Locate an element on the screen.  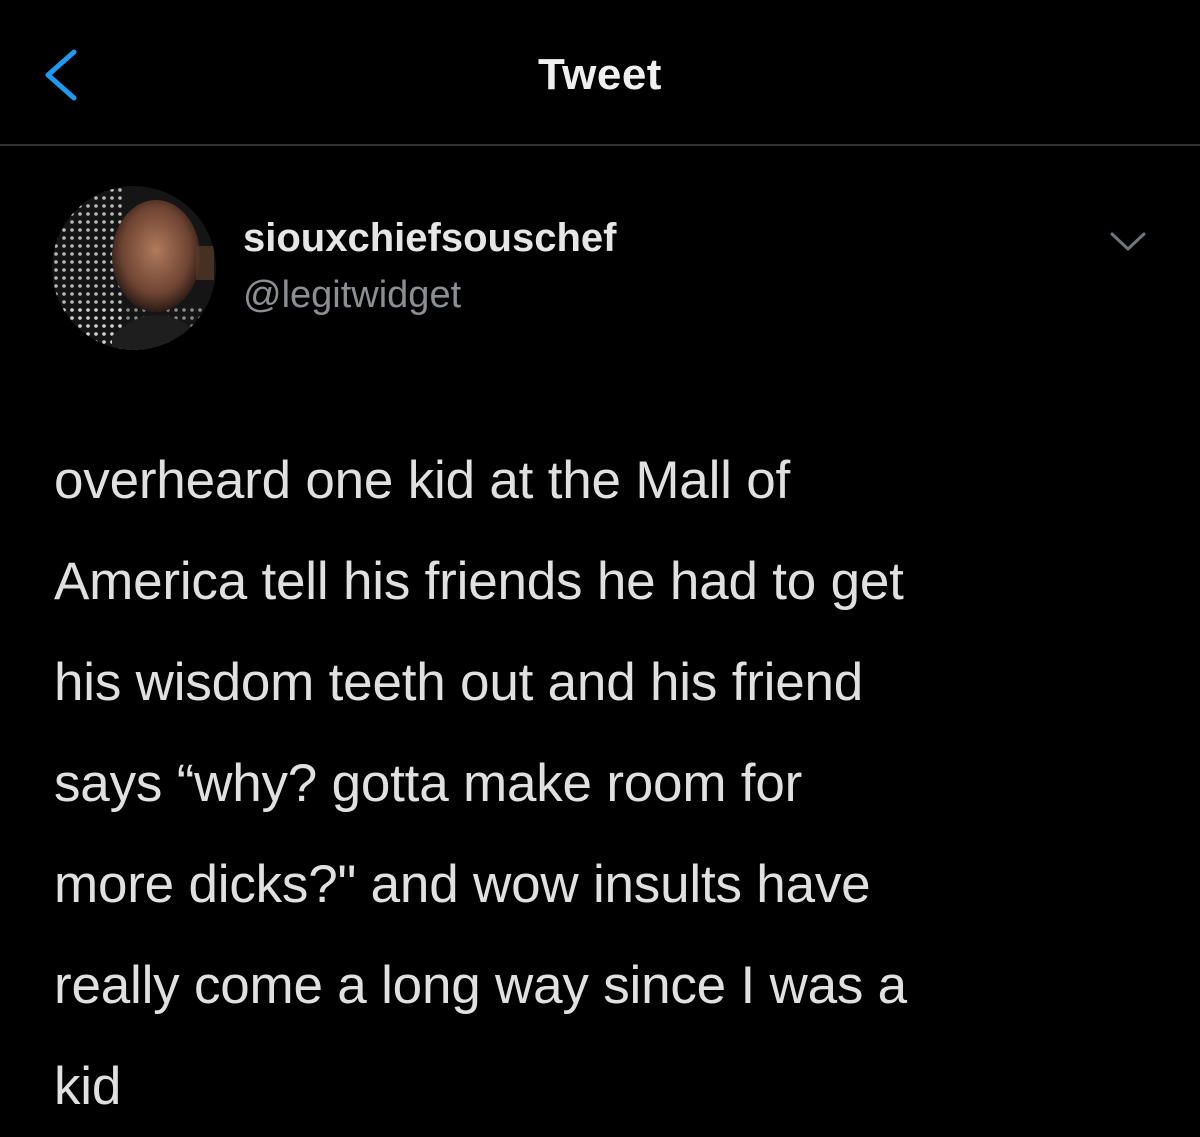
page-title: Tweet is located at coordinates (600, 74).